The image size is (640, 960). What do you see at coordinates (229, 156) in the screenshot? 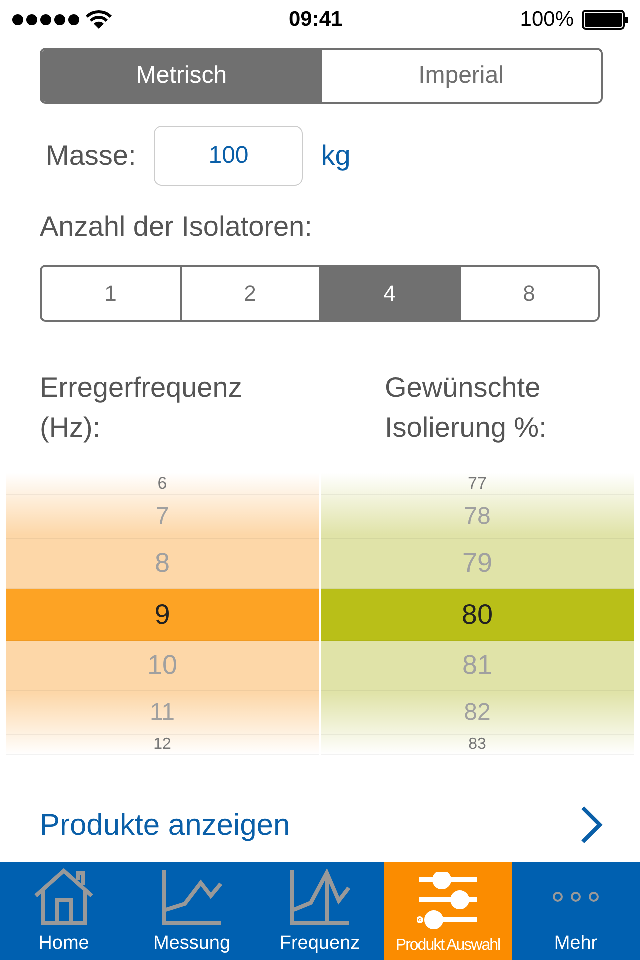
I see `mass-field: 100` at bounding box center [229, 156].